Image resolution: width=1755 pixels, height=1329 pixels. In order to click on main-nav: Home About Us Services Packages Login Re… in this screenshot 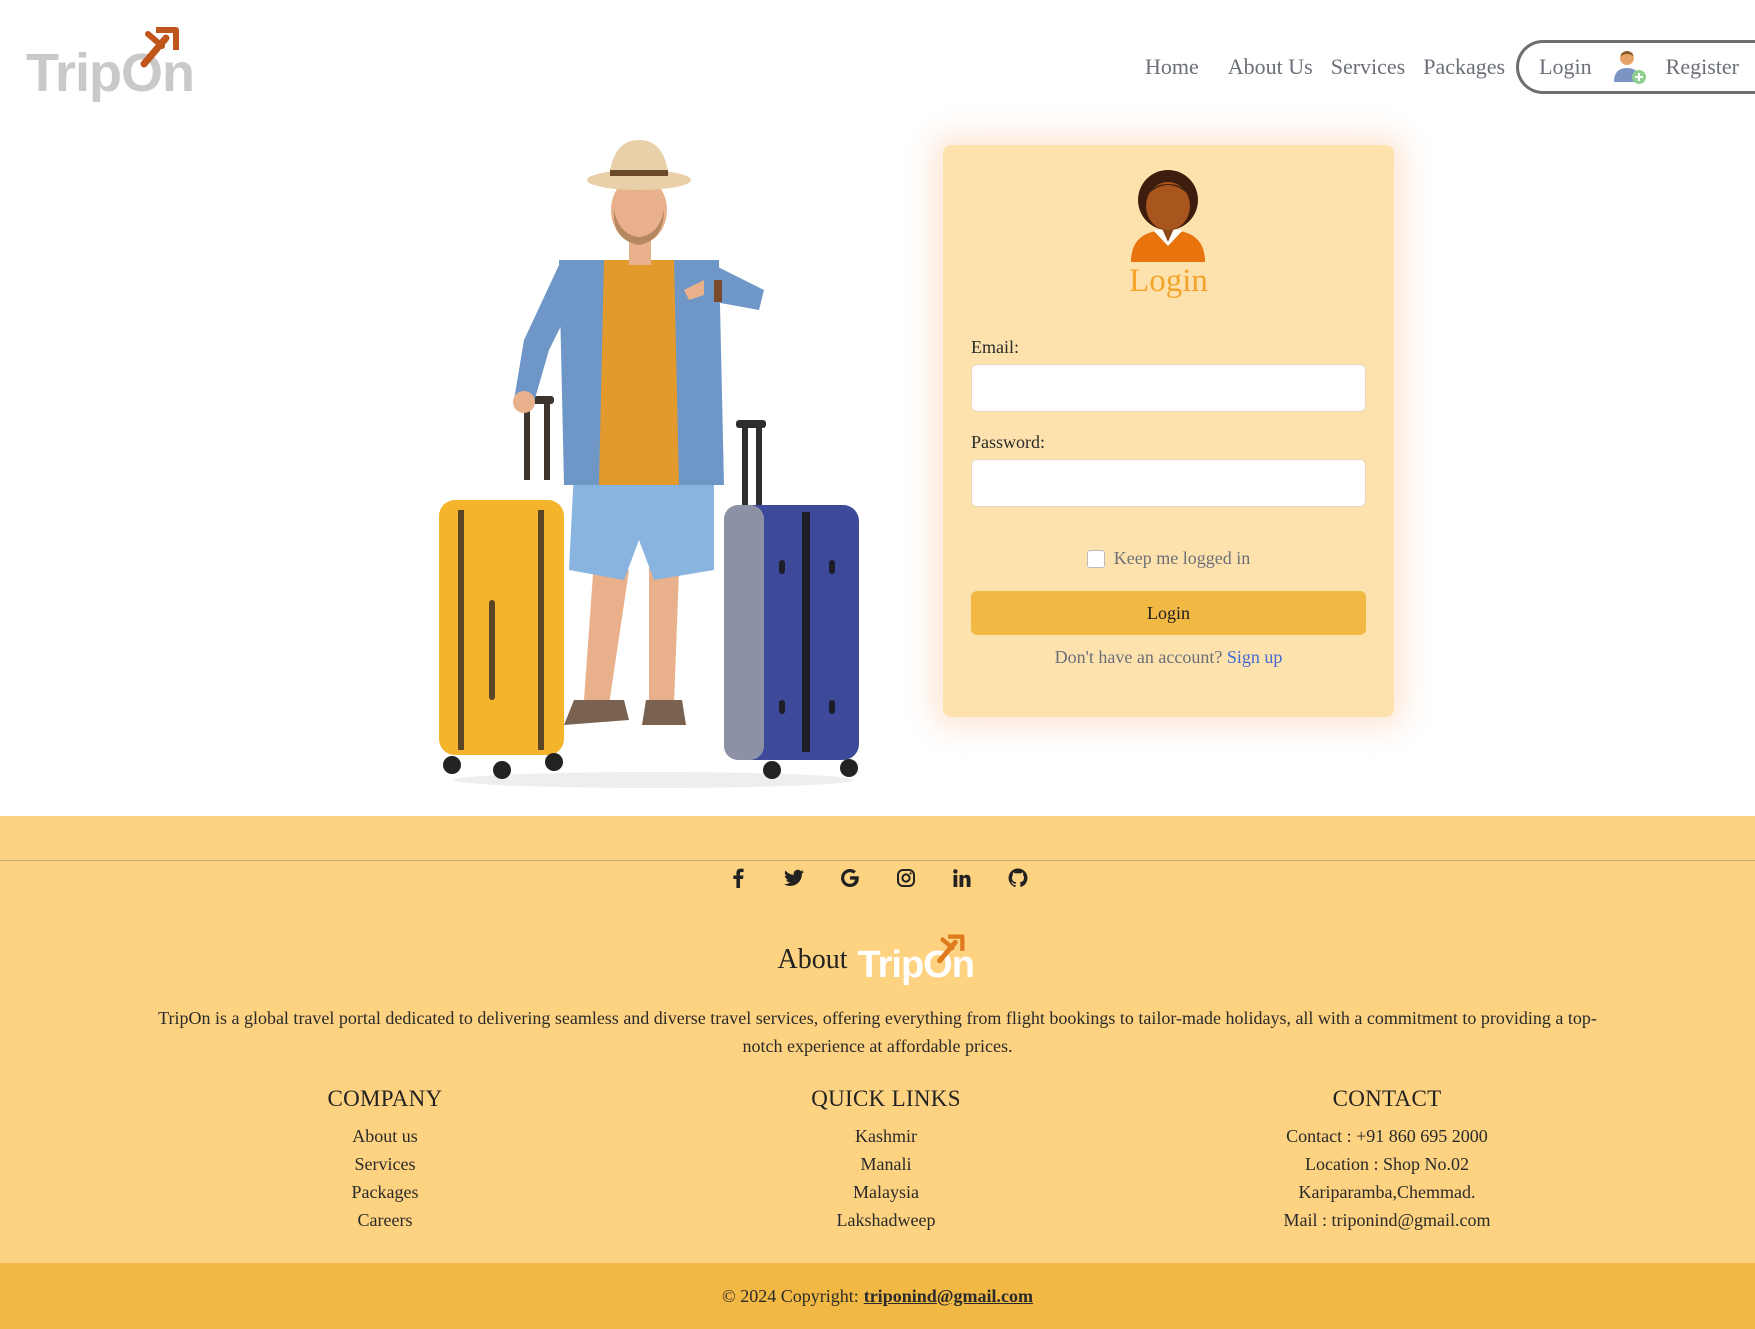, I will do `click(1445, 67)`.